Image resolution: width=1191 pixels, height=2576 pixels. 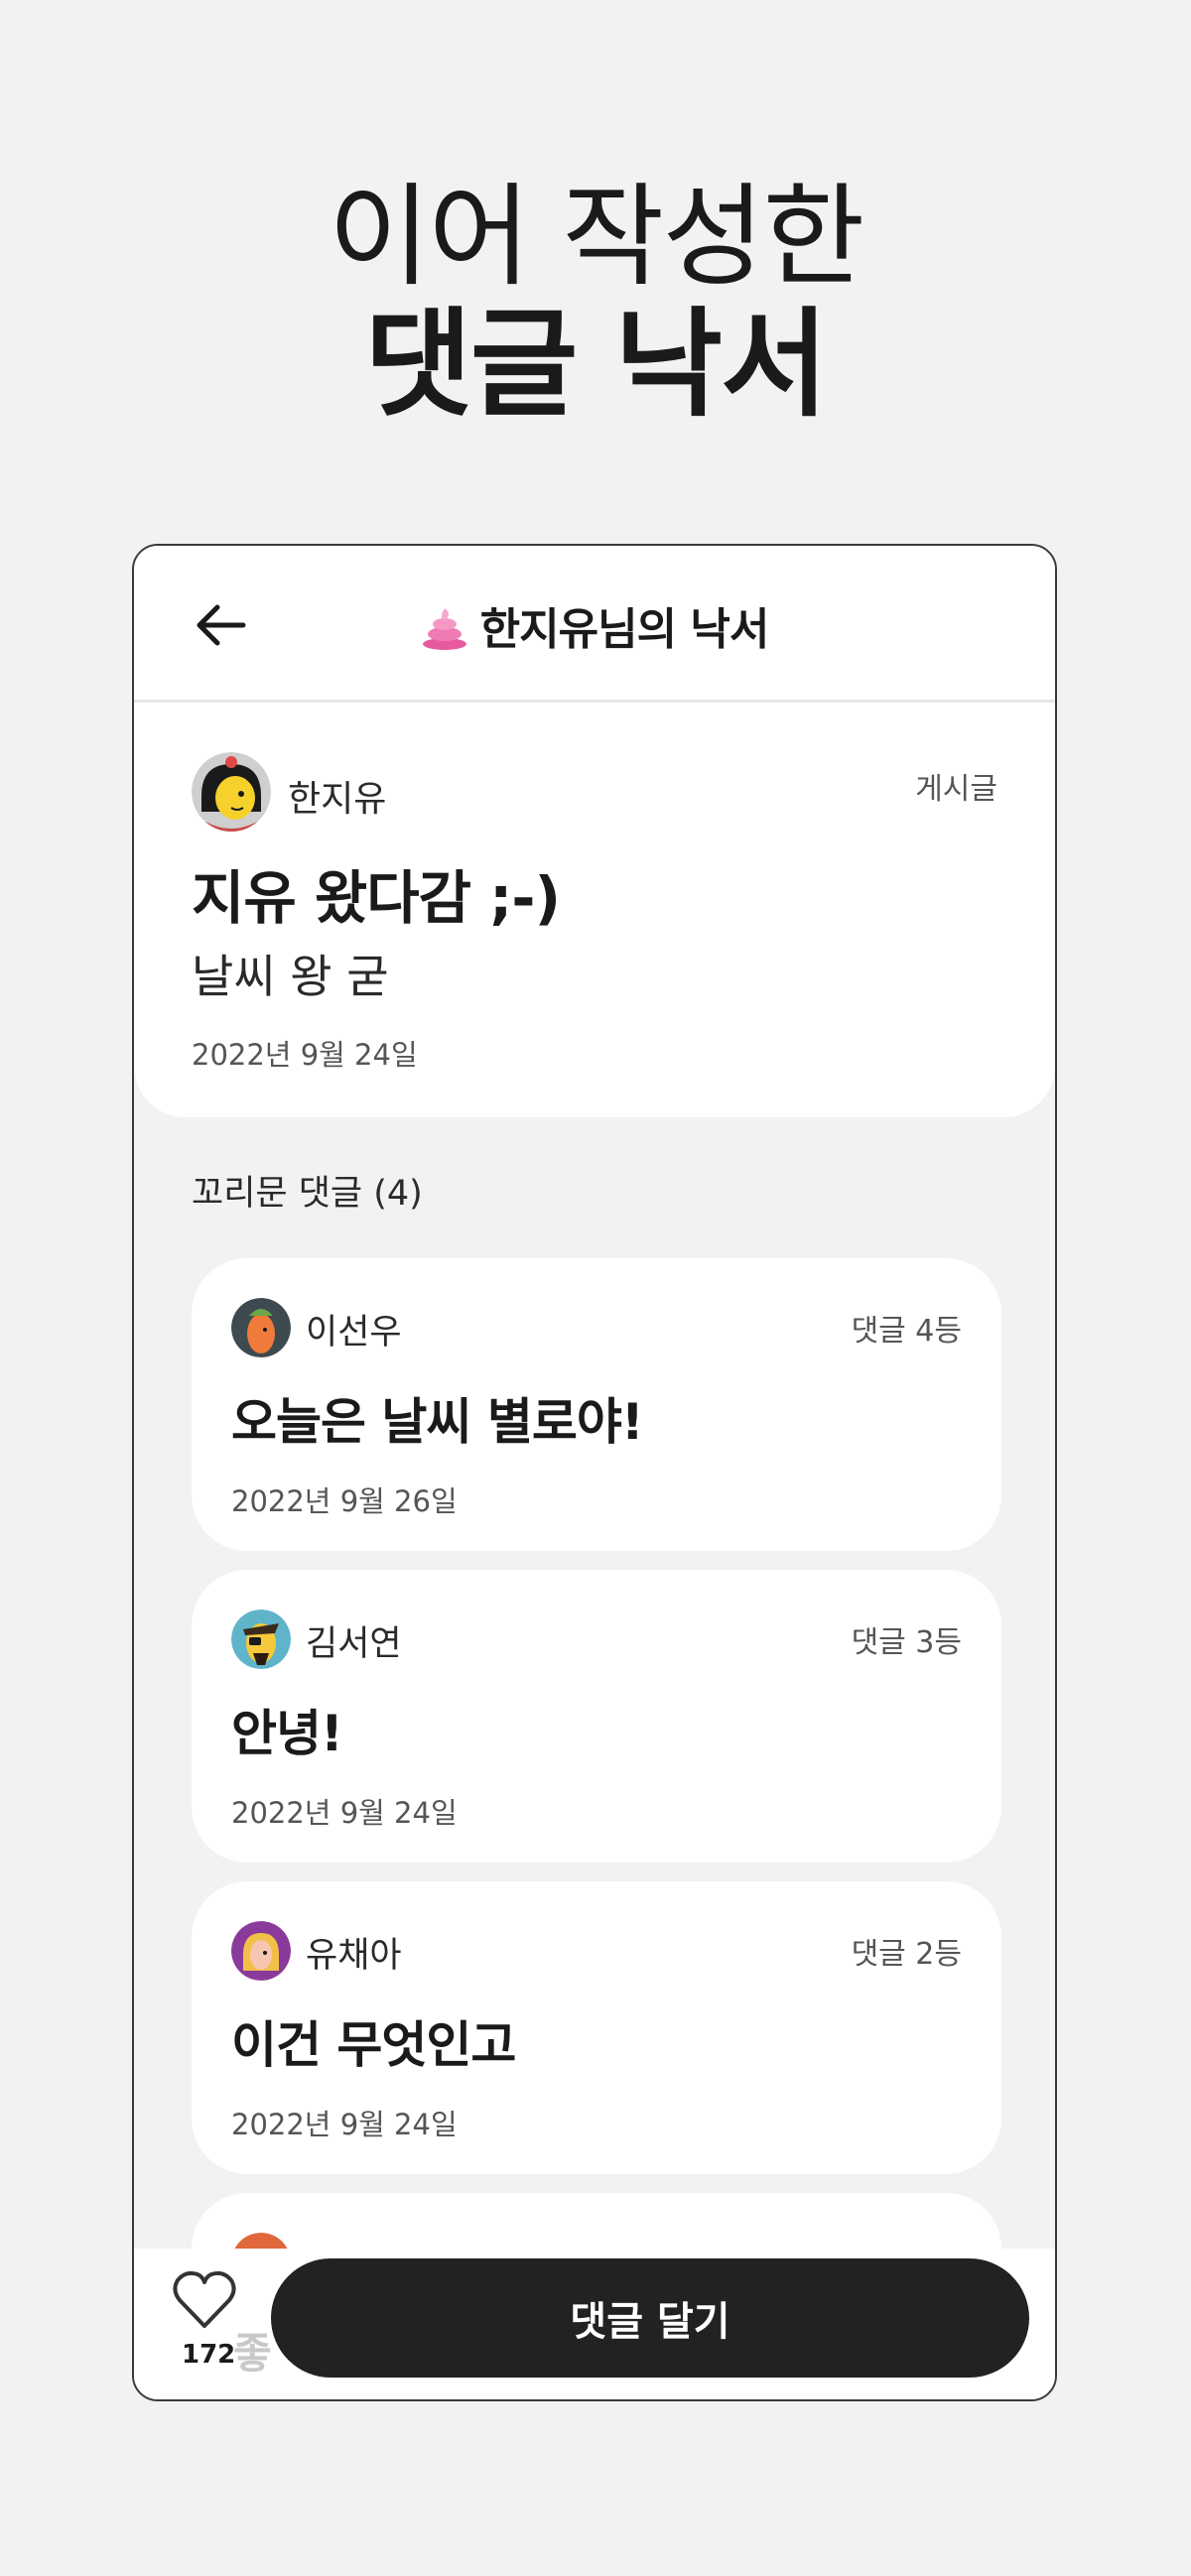 What do you see at coordinates (354, 1644) in the screenshot?
I see `comment-author: 김서연` at bounding box center [354, 1644].